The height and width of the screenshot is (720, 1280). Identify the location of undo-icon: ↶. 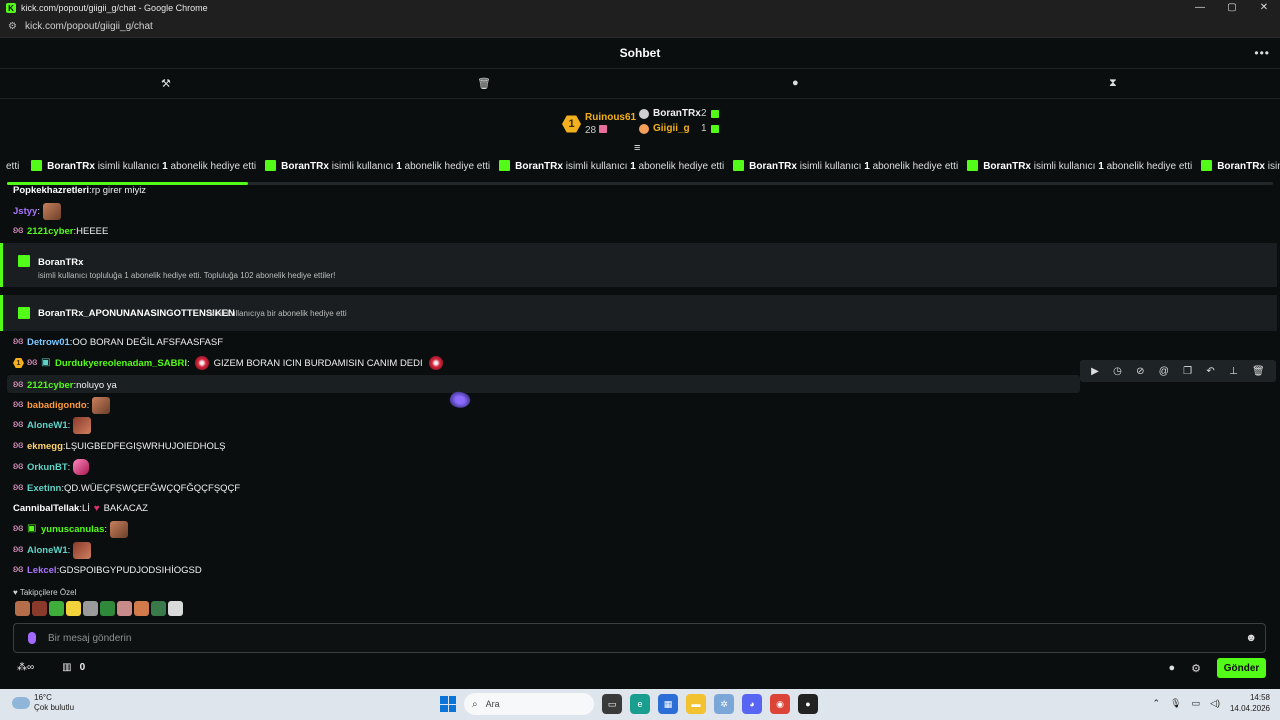
(1210, 371).